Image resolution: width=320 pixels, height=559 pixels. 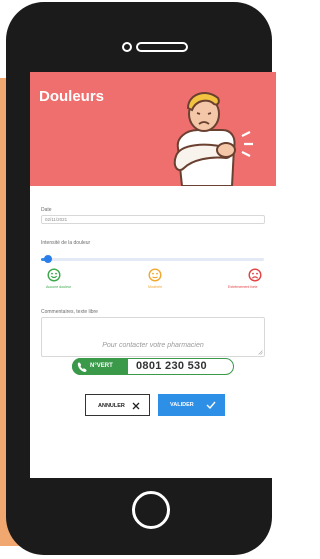 What do you see at coordinates (211, 405) in the screenshot?
I see `checkmark-icon` at bounding box center [211, 405].